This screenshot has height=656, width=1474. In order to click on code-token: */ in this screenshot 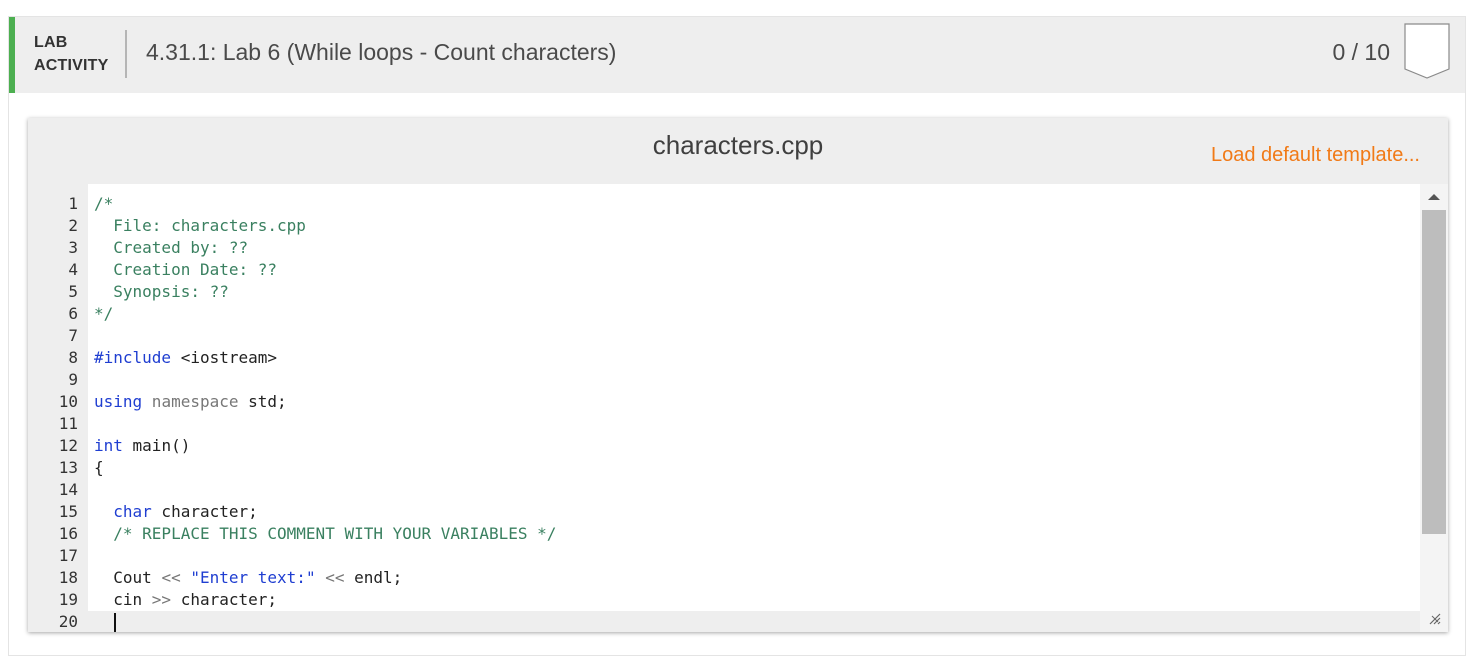, I will do `click(104, 313)`.